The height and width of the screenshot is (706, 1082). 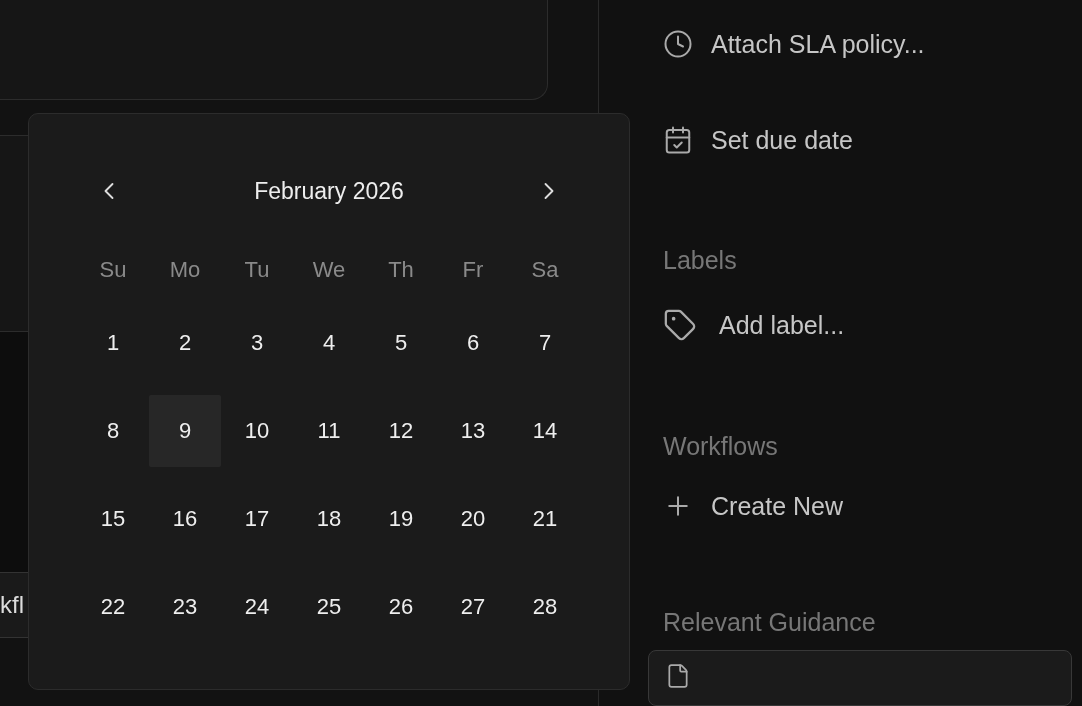 I want to click on calendar-day: 28, so click(x=545, y=607).